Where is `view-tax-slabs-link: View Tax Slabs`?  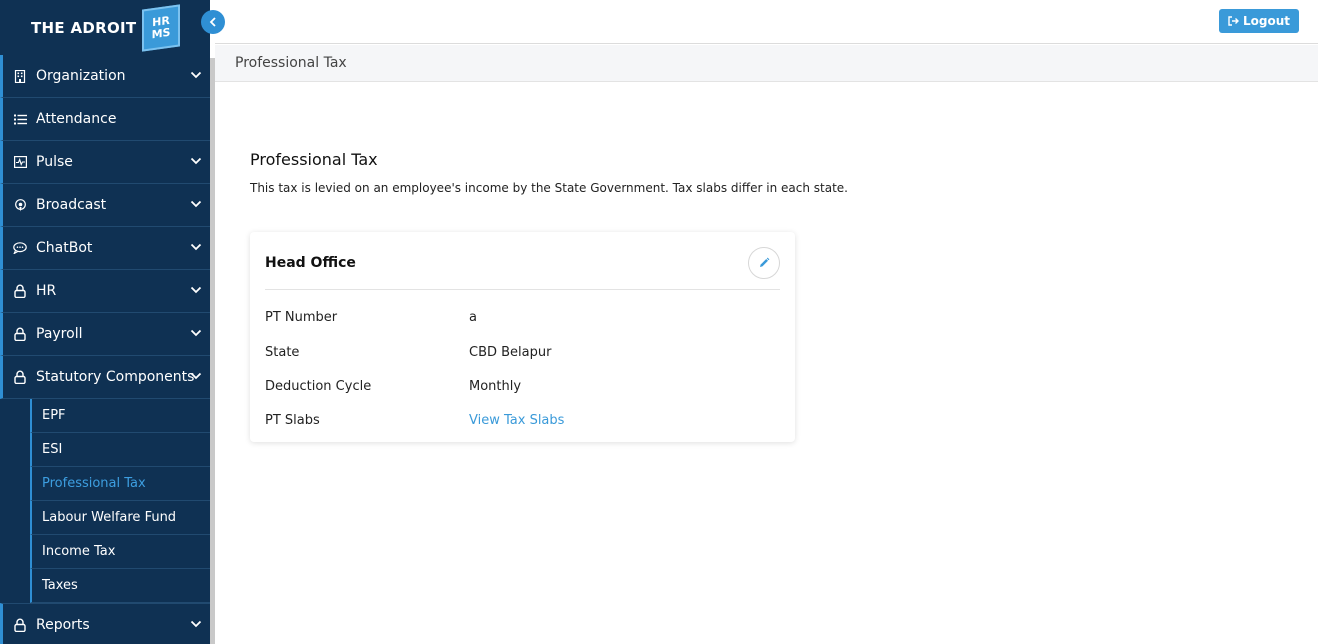
view-tax-slabs-link: View Tax Slabs is located at coordinates (516, 420).